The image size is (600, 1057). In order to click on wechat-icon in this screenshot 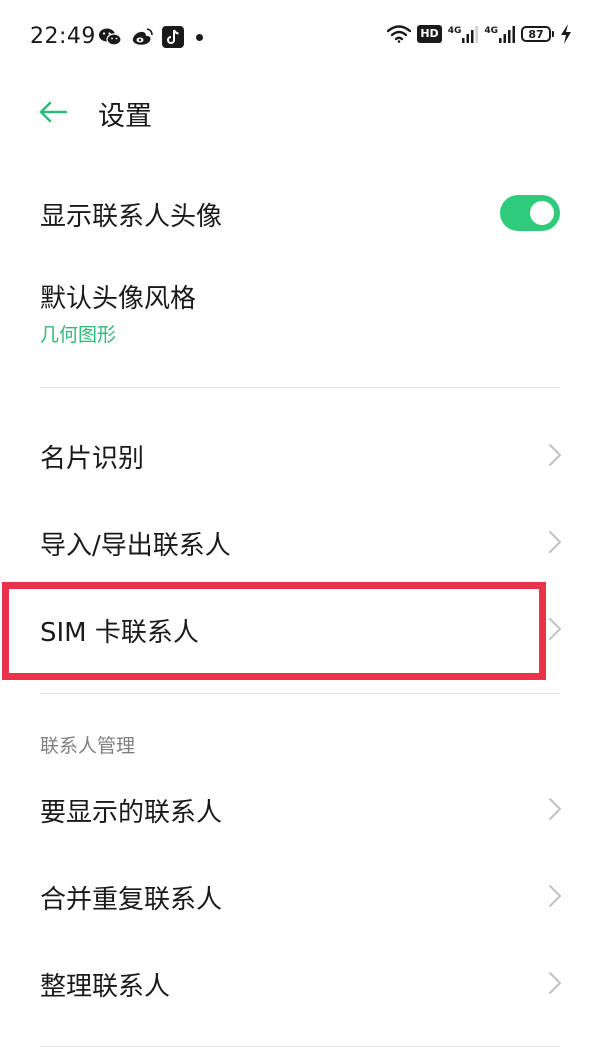, I will do `click(110, 37)`.